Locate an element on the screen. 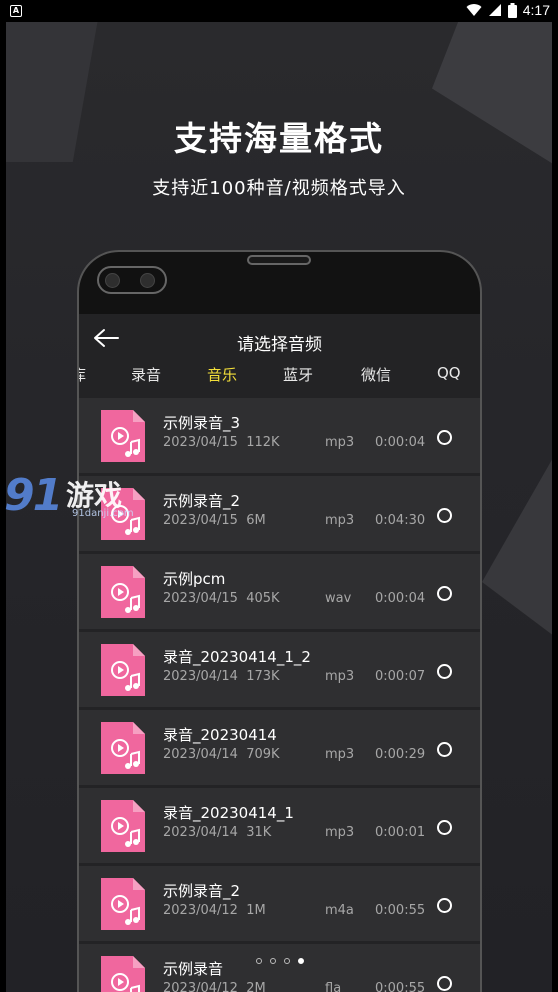 This screenshot has width=558, height=992. tab-item: 音乐 is located at coordinates (222, 374).